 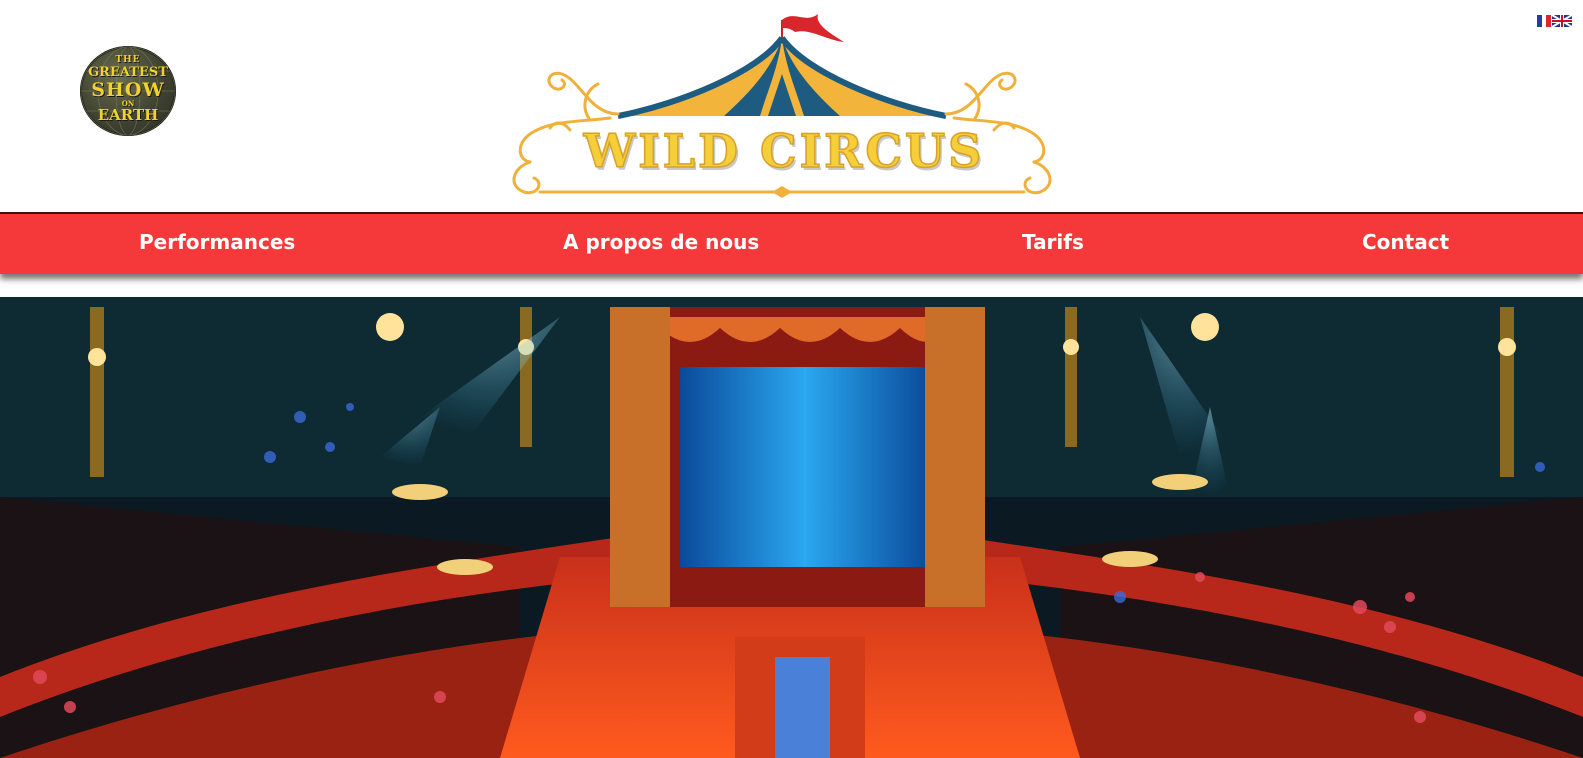 I want to click on nav-about-us: A propos de nous, so click(x=661, y=242).